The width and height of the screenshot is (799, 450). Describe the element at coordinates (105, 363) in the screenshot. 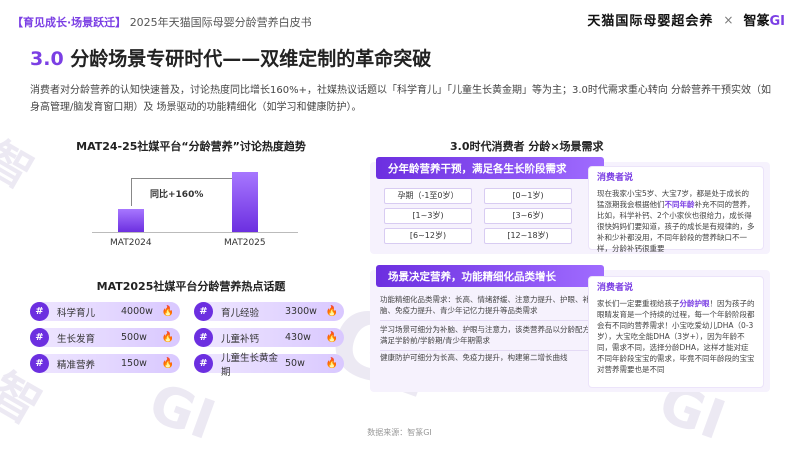

I see `topic-pill: # 精准营养 150w 🔥` at that location.